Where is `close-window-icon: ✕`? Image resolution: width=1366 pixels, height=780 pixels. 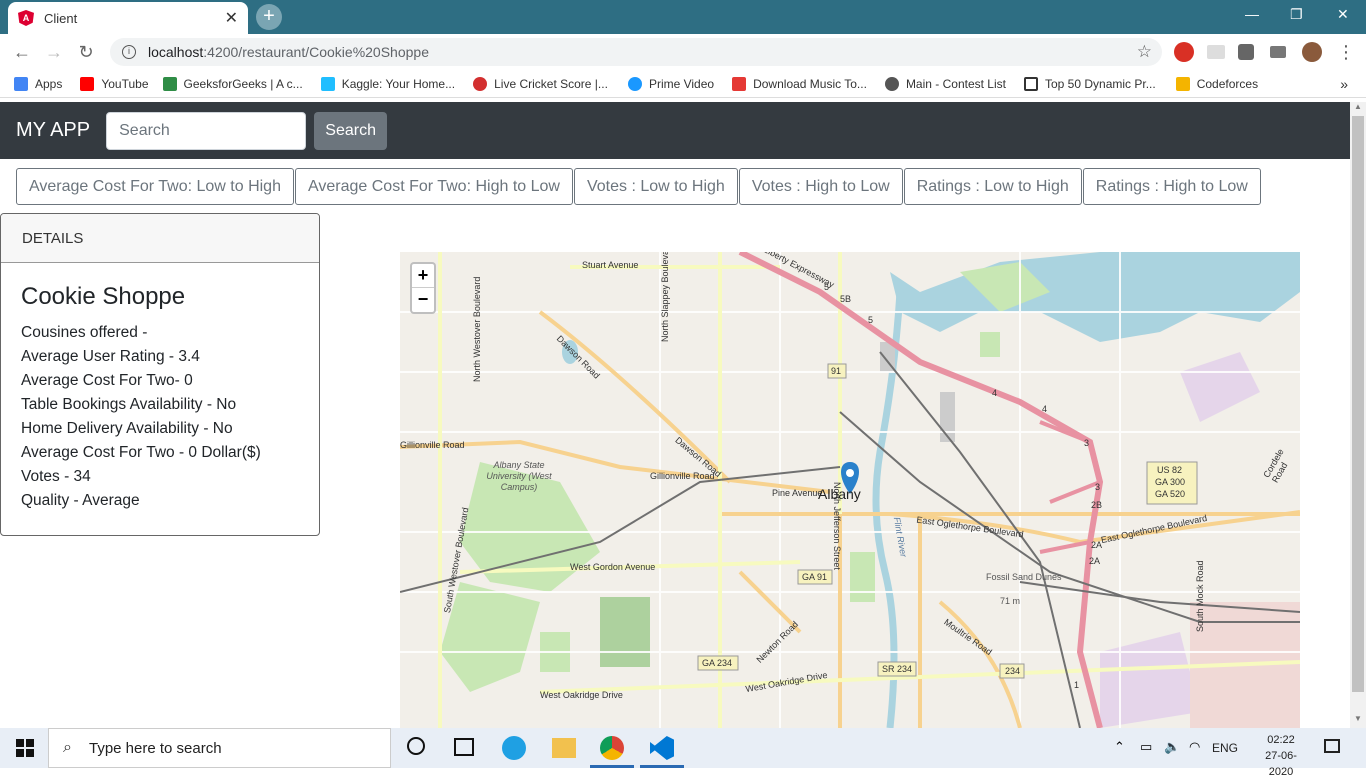 close-window-icon: ✕ is located at coordinates (1343, 14).